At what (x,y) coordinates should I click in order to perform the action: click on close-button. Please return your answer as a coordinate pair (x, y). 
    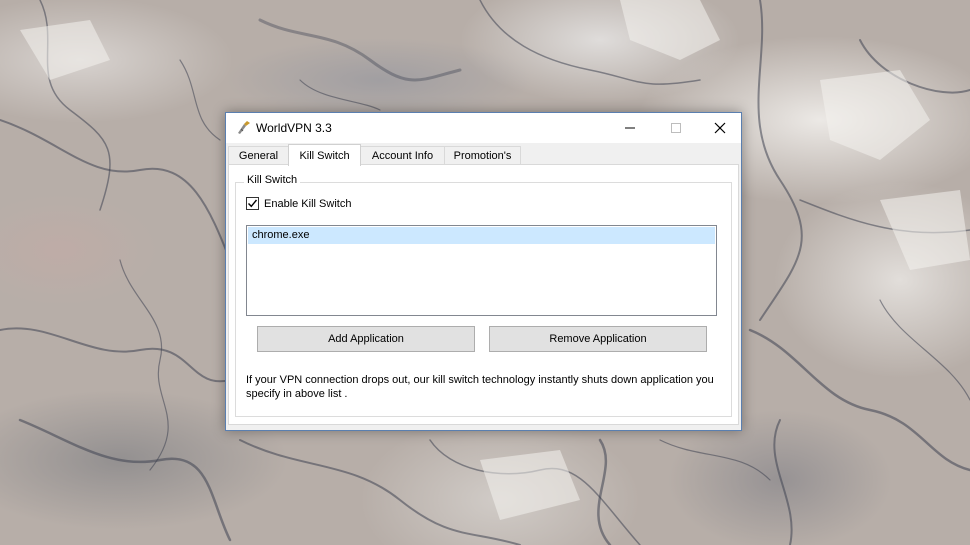
    Looking at the image, I should click on (720, 128).